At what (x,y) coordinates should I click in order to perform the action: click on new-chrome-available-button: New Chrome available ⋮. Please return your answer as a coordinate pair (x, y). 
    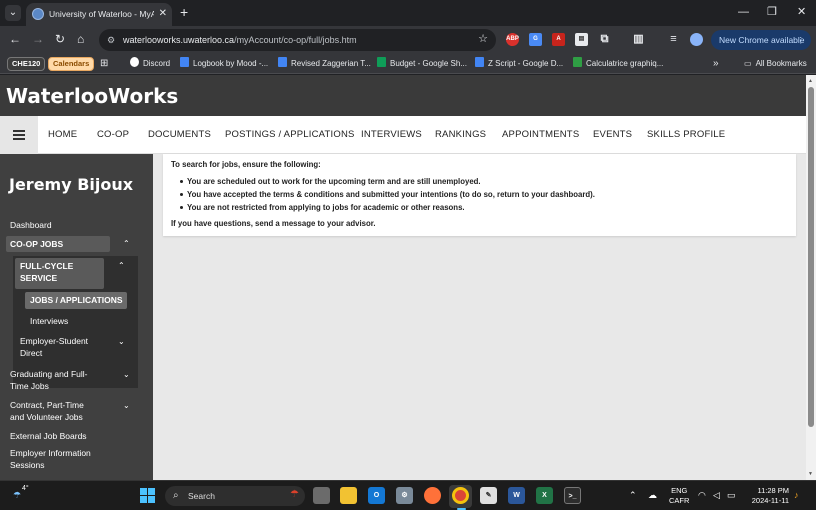
    Looking at the image, I should click on (761, 40).